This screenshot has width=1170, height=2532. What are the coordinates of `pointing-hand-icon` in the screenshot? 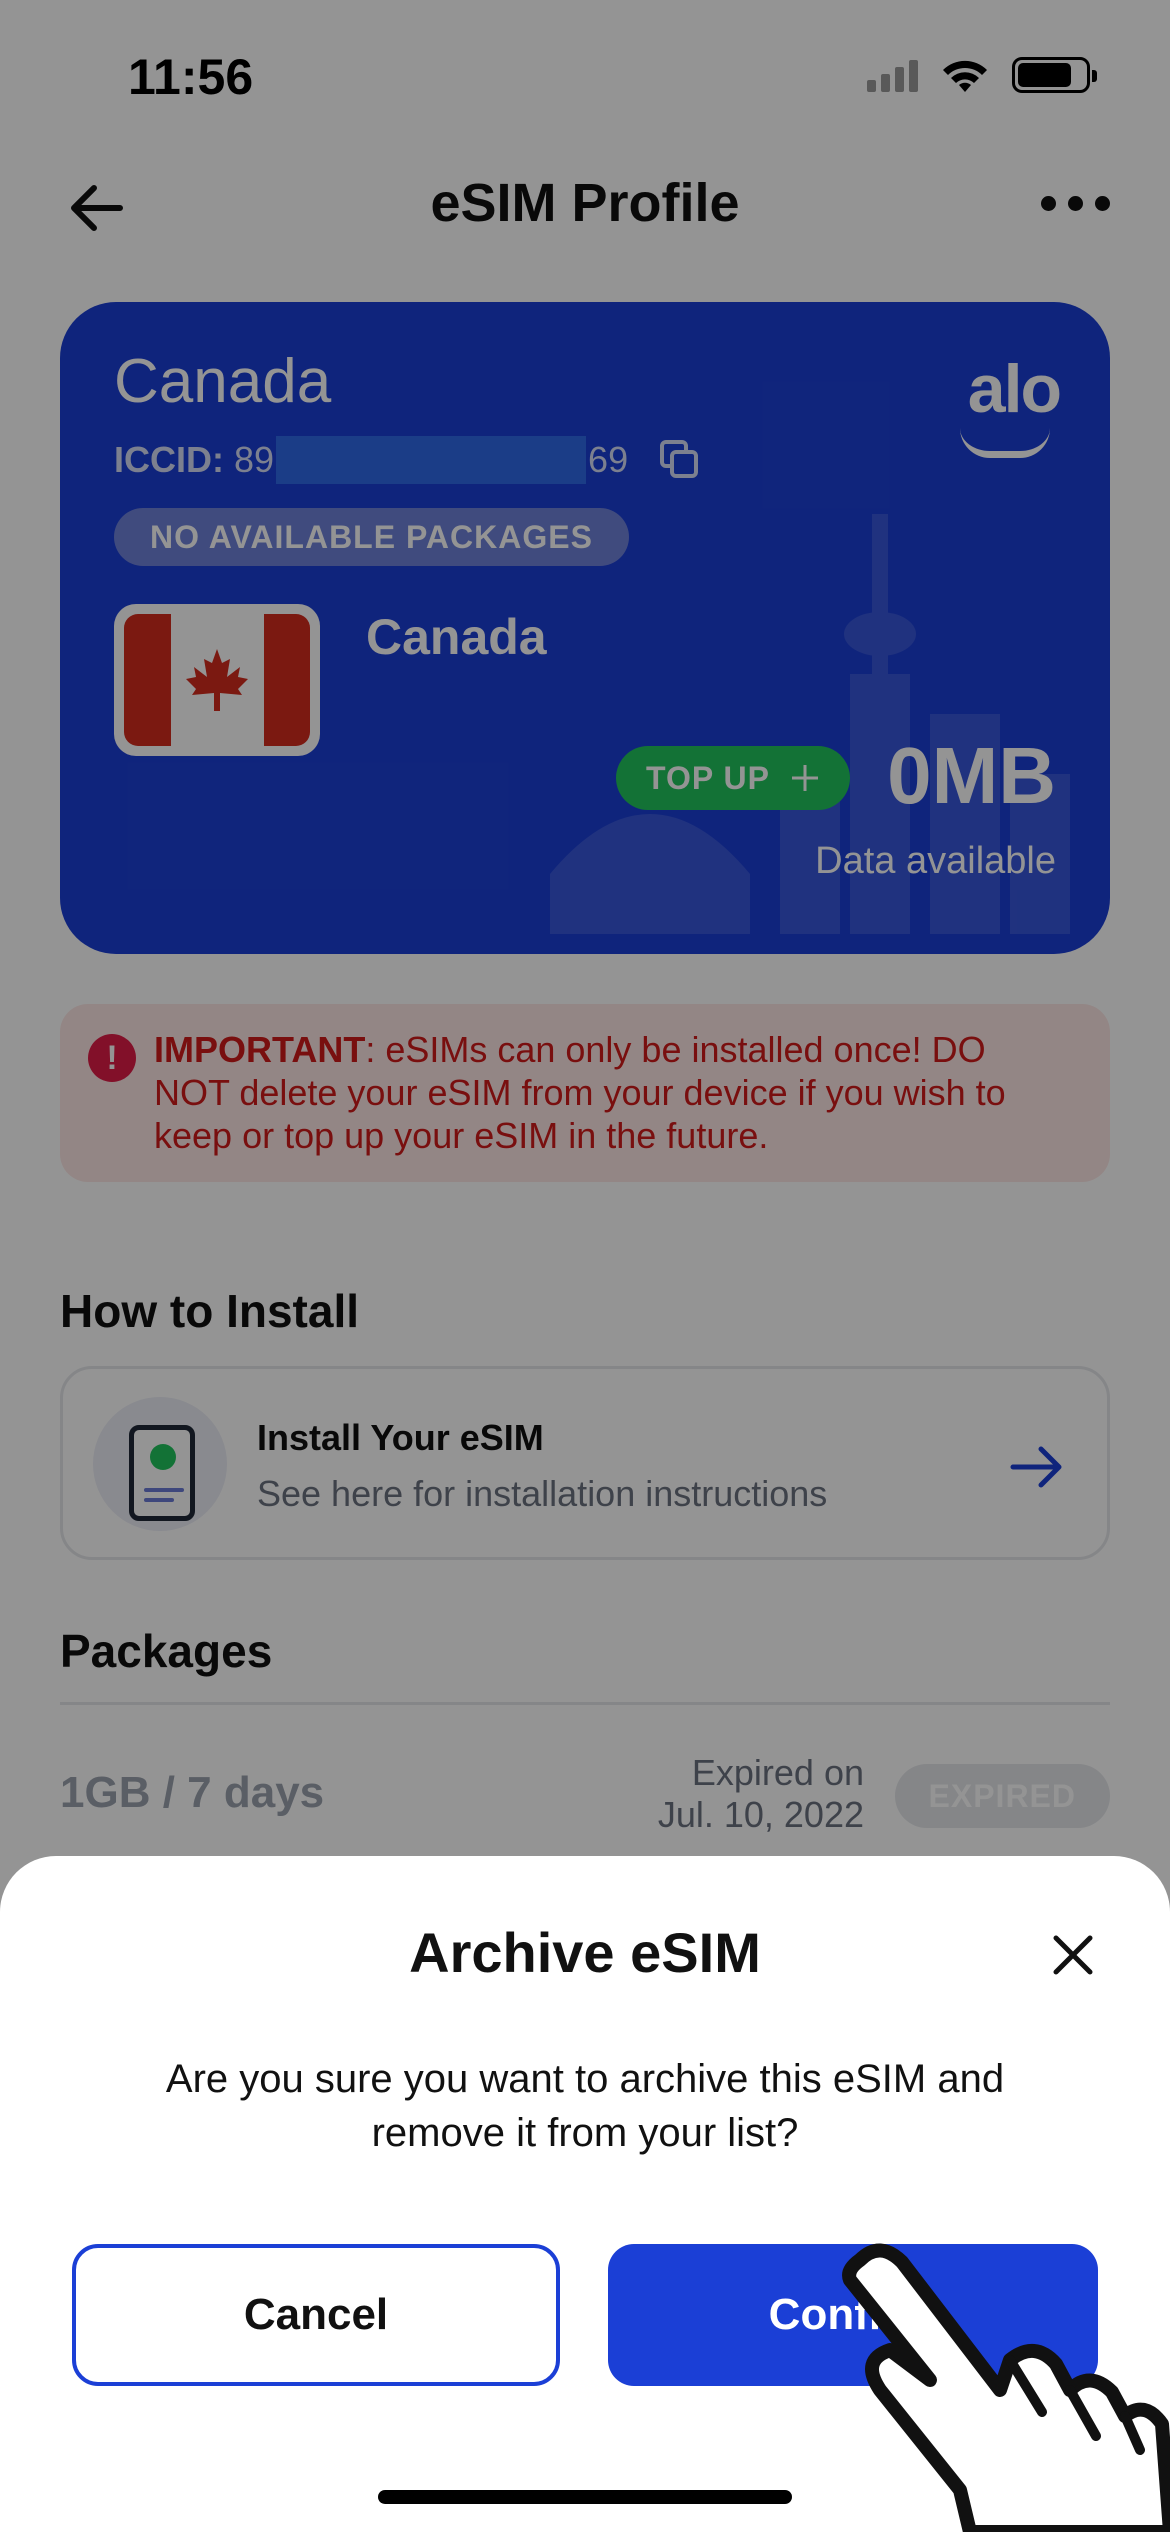 It's located at (1006, 2387).